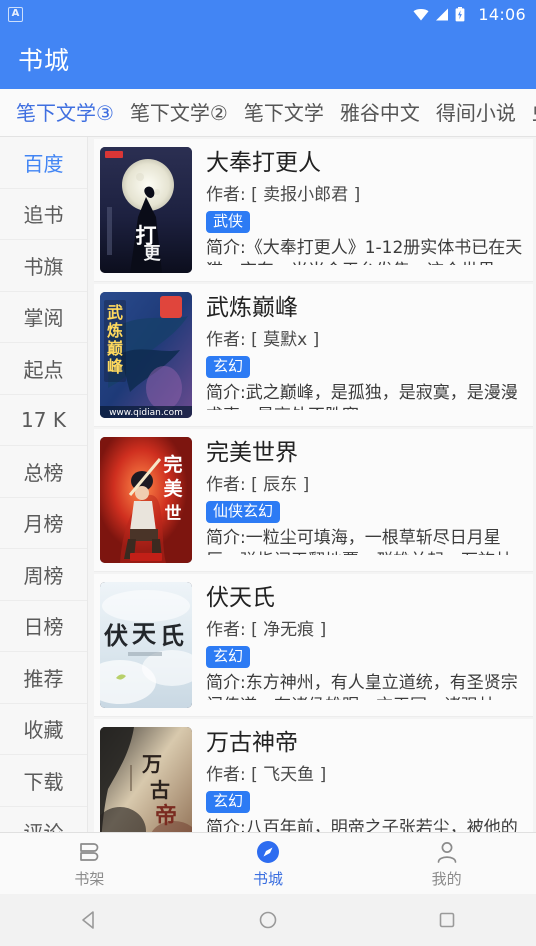  I want to click on book-author: 作者: [ 卖报小郎君 ], so click(283, 195).